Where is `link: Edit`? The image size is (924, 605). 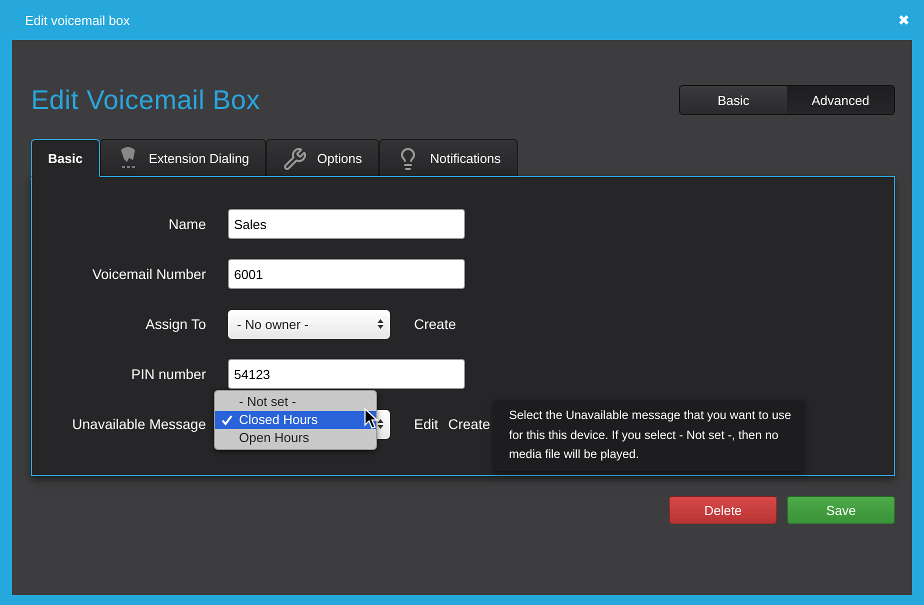
link: Edit is located at coordinates (426, 424).